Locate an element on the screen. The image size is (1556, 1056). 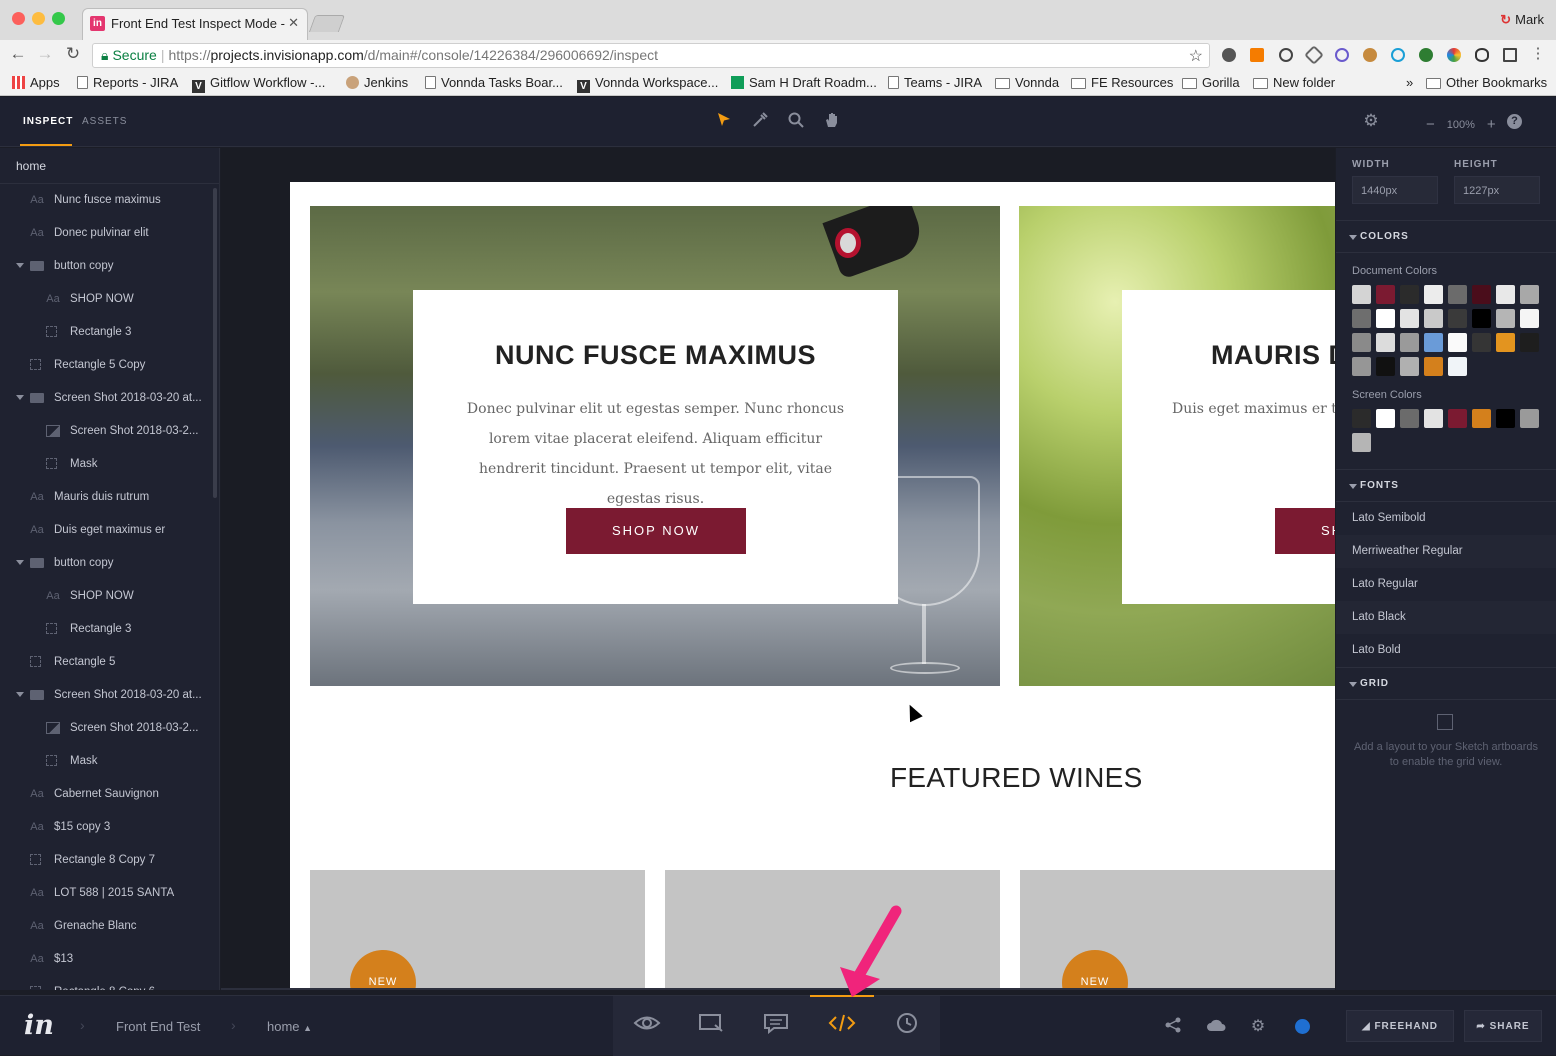
layer-item: Aa Nunc fusce maximus is located at coordinates (109, 200).